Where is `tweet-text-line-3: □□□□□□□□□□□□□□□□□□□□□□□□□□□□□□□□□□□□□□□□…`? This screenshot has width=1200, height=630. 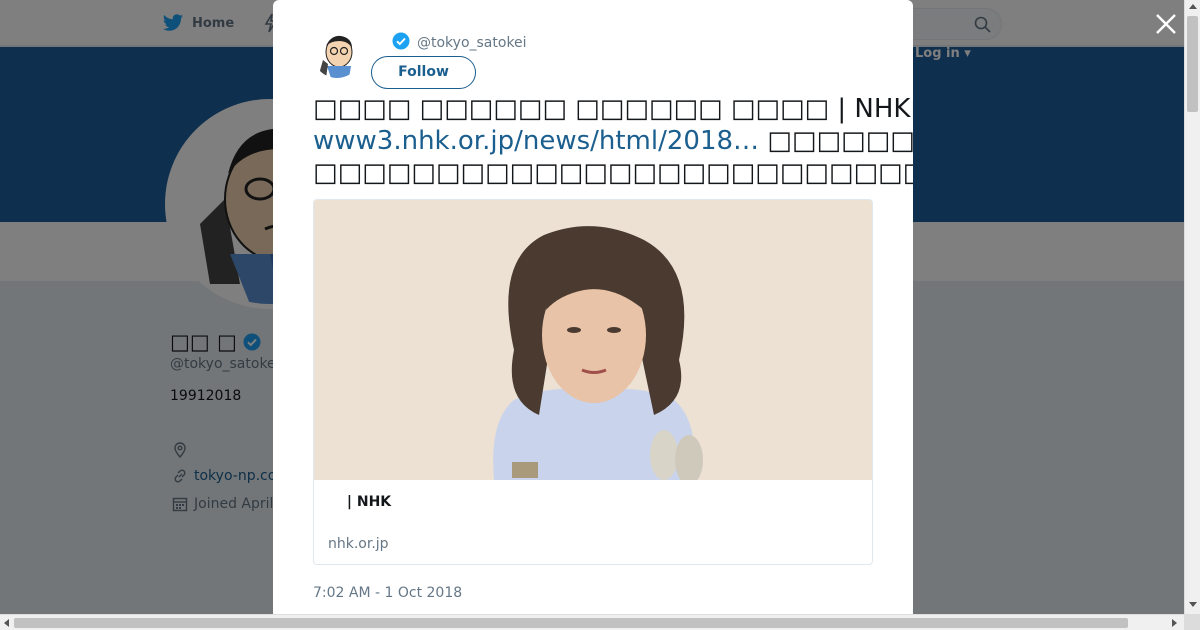 tweet-text-line-3: □□□□□□□□□□□□□□□□□□□□□□□□□□□□□□□□□□□□□□□□… is located at coordinates (613, 173).